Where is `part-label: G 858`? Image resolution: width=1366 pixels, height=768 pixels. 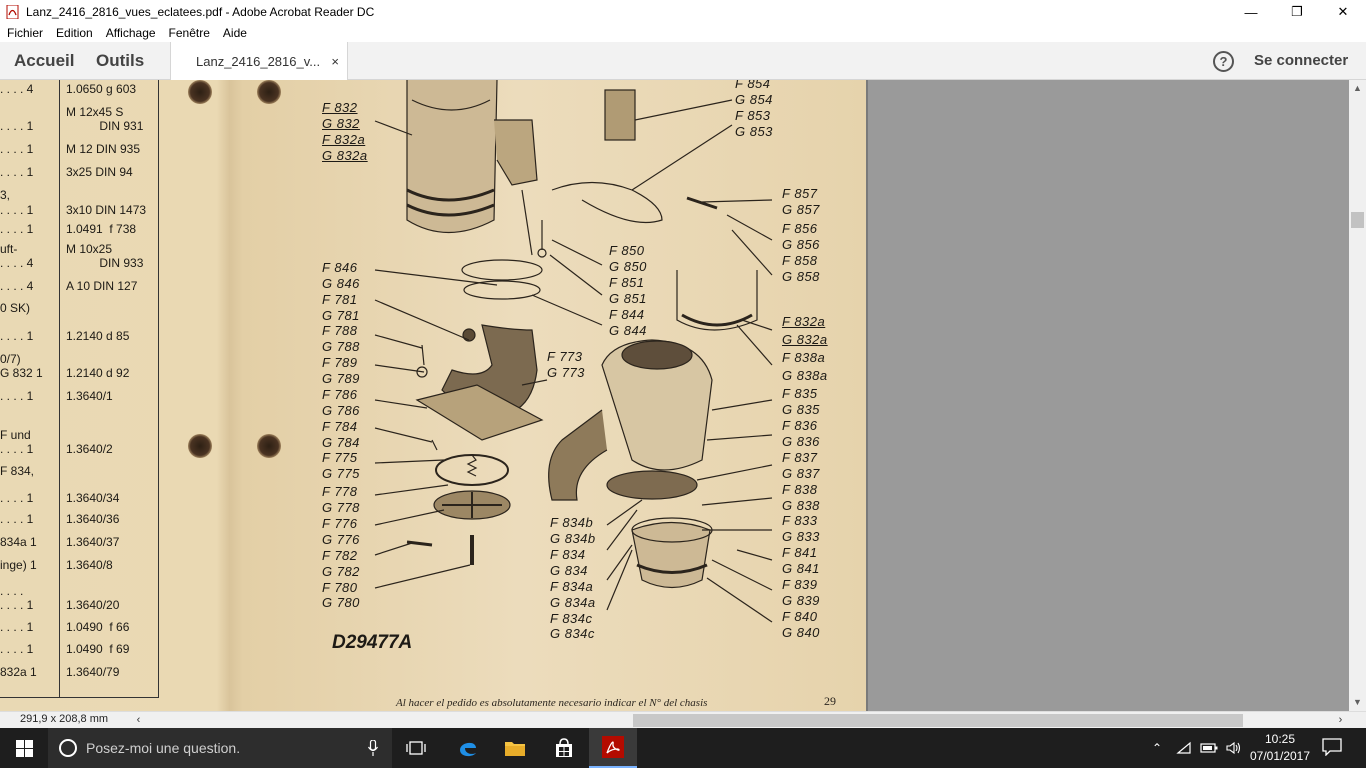
part-label: G 858 is located at coordinates (801, 276).